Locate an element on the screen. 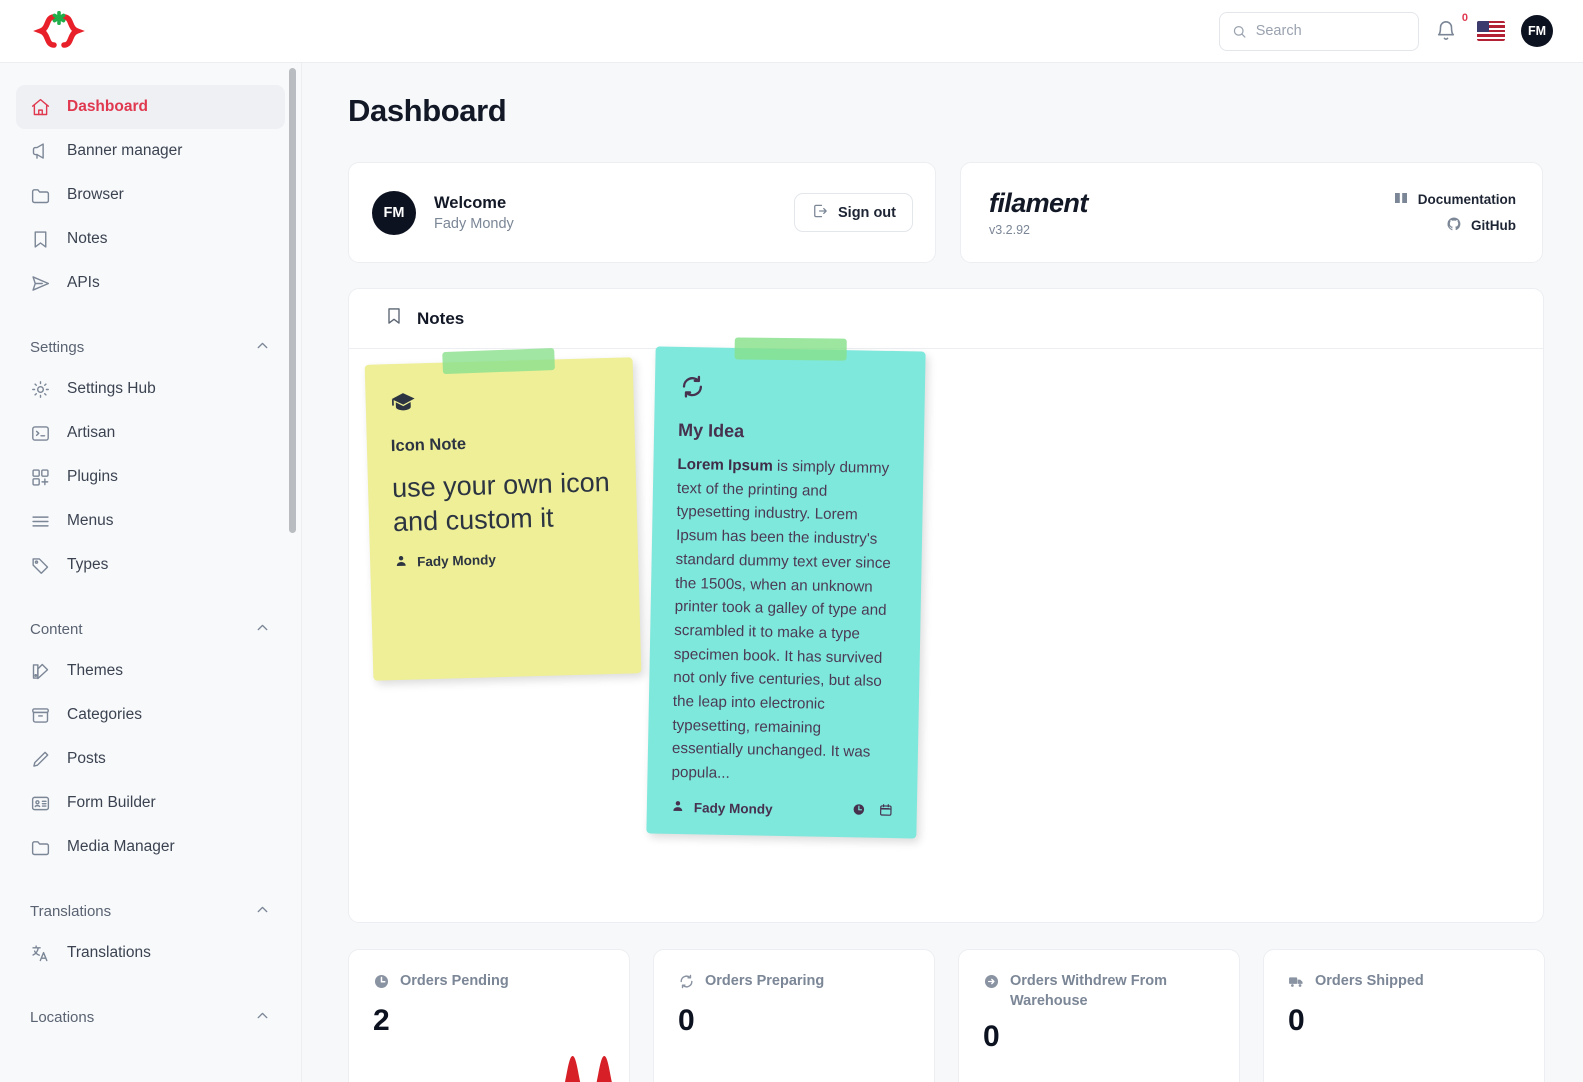  sidebar-item-types: Types is located at coordinates (150, 565).